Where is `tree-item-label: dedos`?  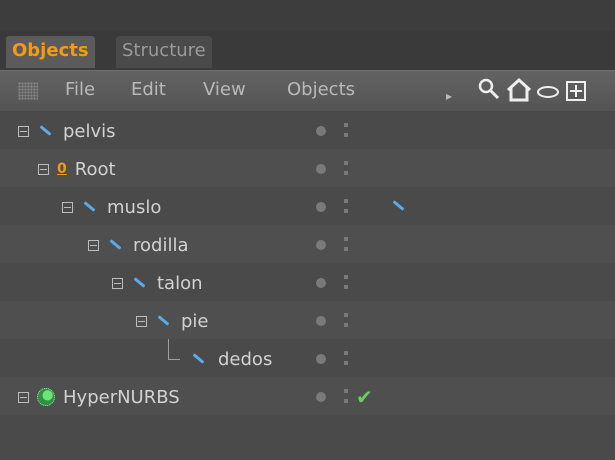 tree-item-label: dedos is located at coordinates (245, 359).